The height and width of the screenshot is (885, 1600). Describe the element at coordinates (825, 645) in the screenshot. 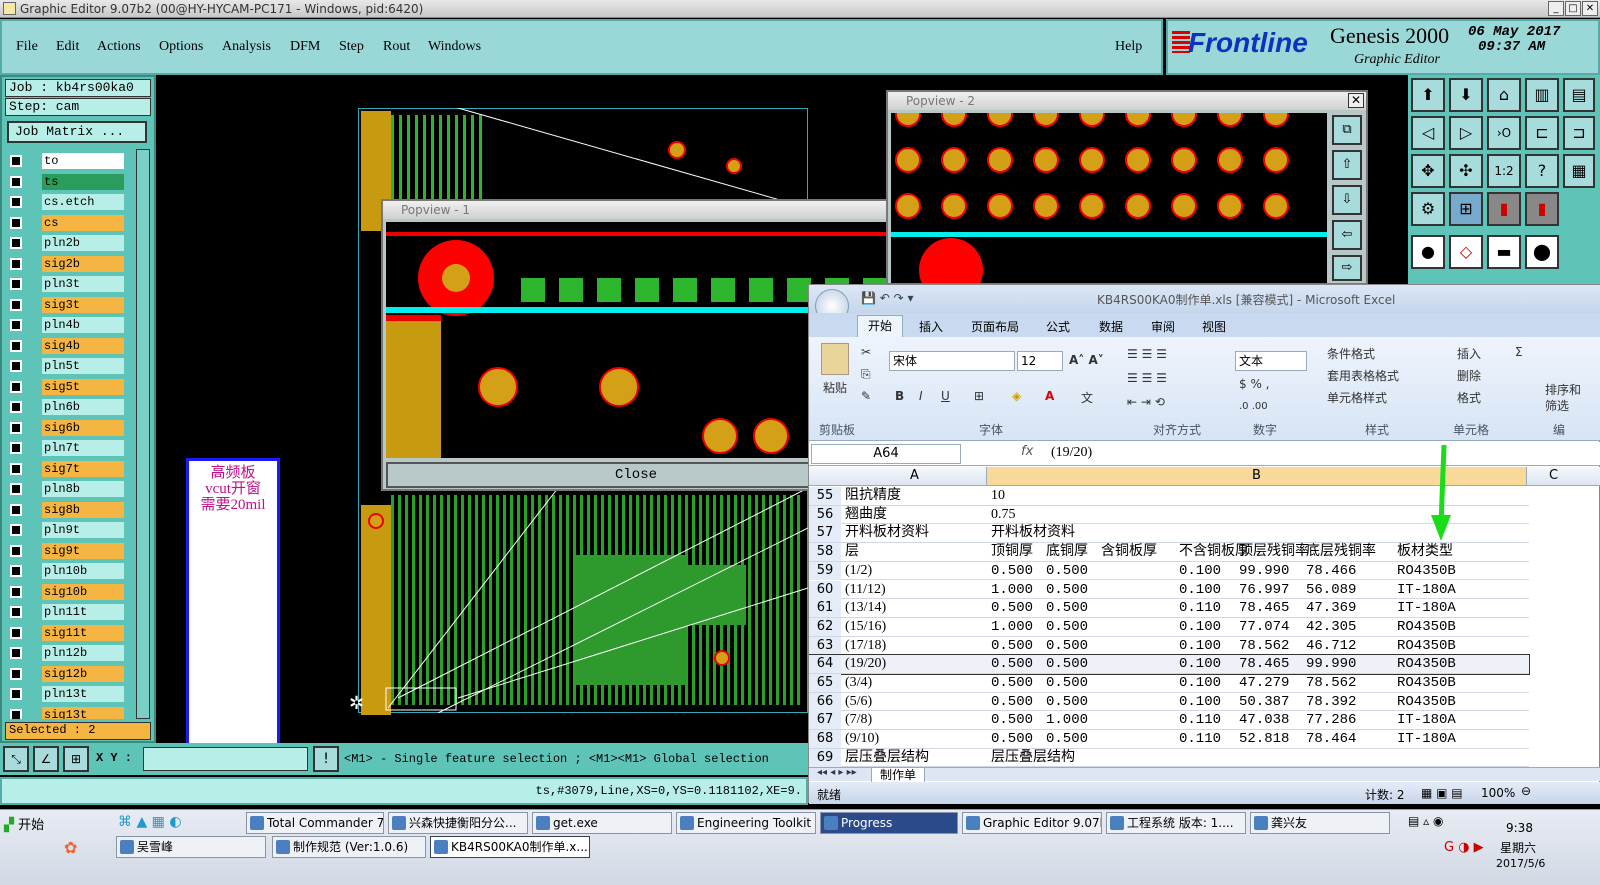

I see `row-number: 63` at that location.